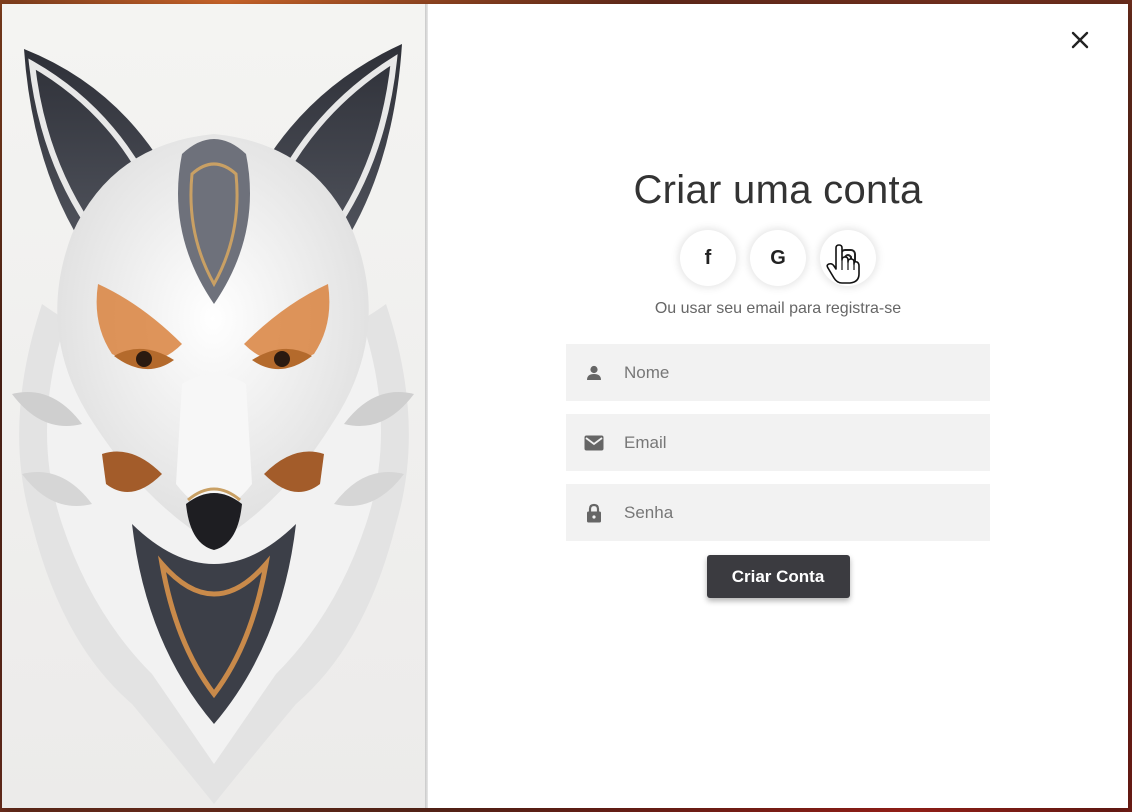 Image resolution: width=1132 pixels, height=812 pixels. I want to click on facebook-button: f, so click(708, 258).